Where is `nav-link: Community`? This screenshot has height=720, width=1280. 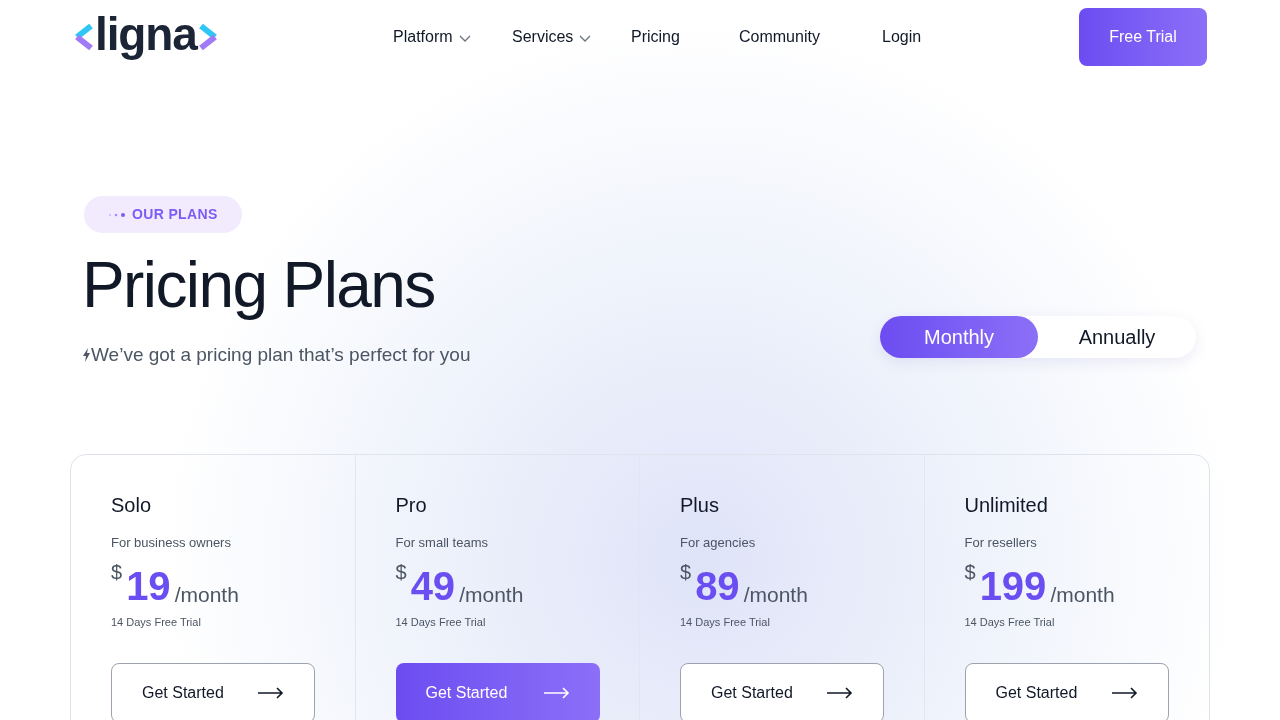
nav-link: Community is located at coordinates (810, 37).